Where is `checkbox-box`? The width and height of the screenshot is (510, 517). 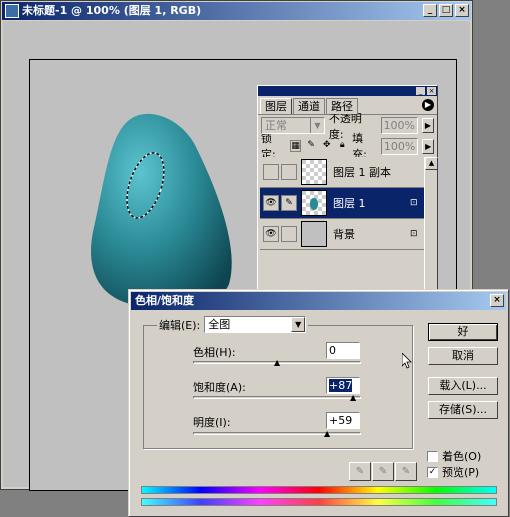
checkbox-box is located at coordinates (432, 456).